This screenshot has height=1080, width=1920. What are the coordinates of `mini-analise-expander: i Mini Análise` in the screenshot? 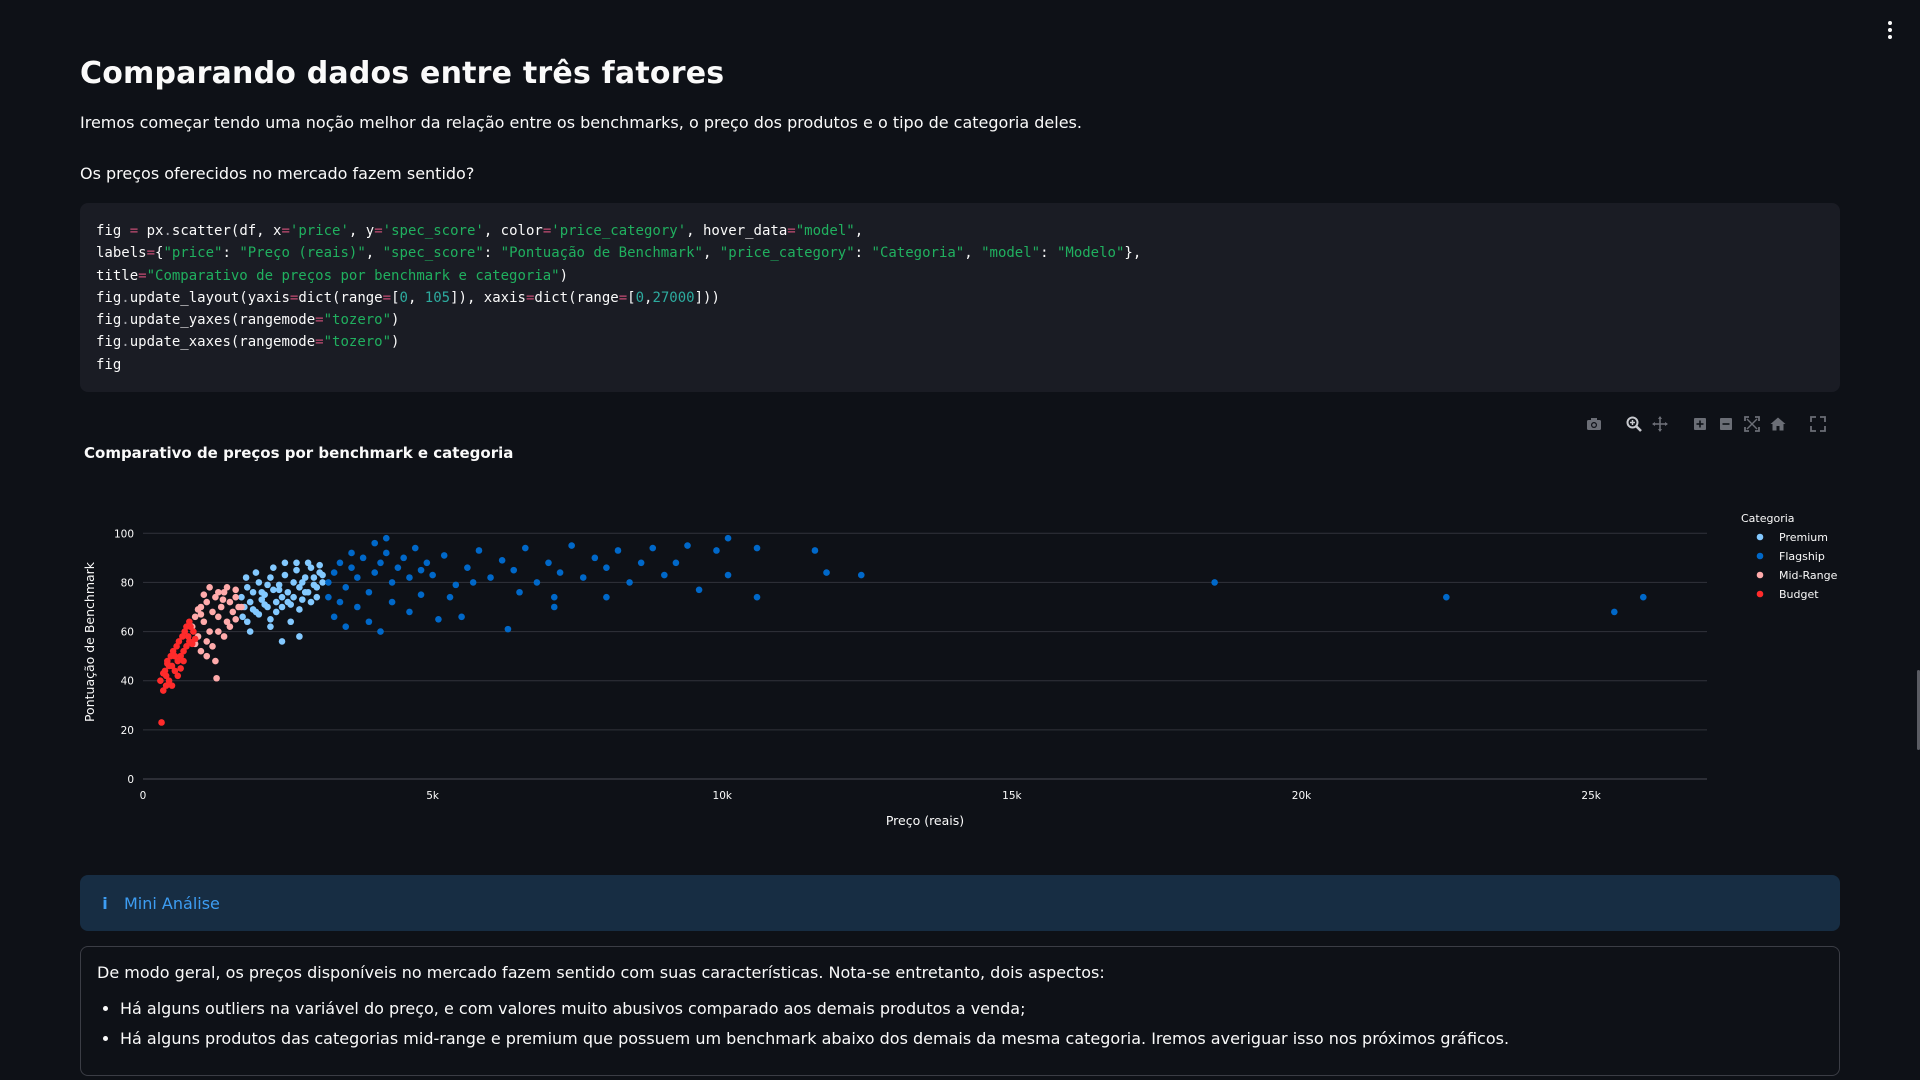 It's located at (960, 903).